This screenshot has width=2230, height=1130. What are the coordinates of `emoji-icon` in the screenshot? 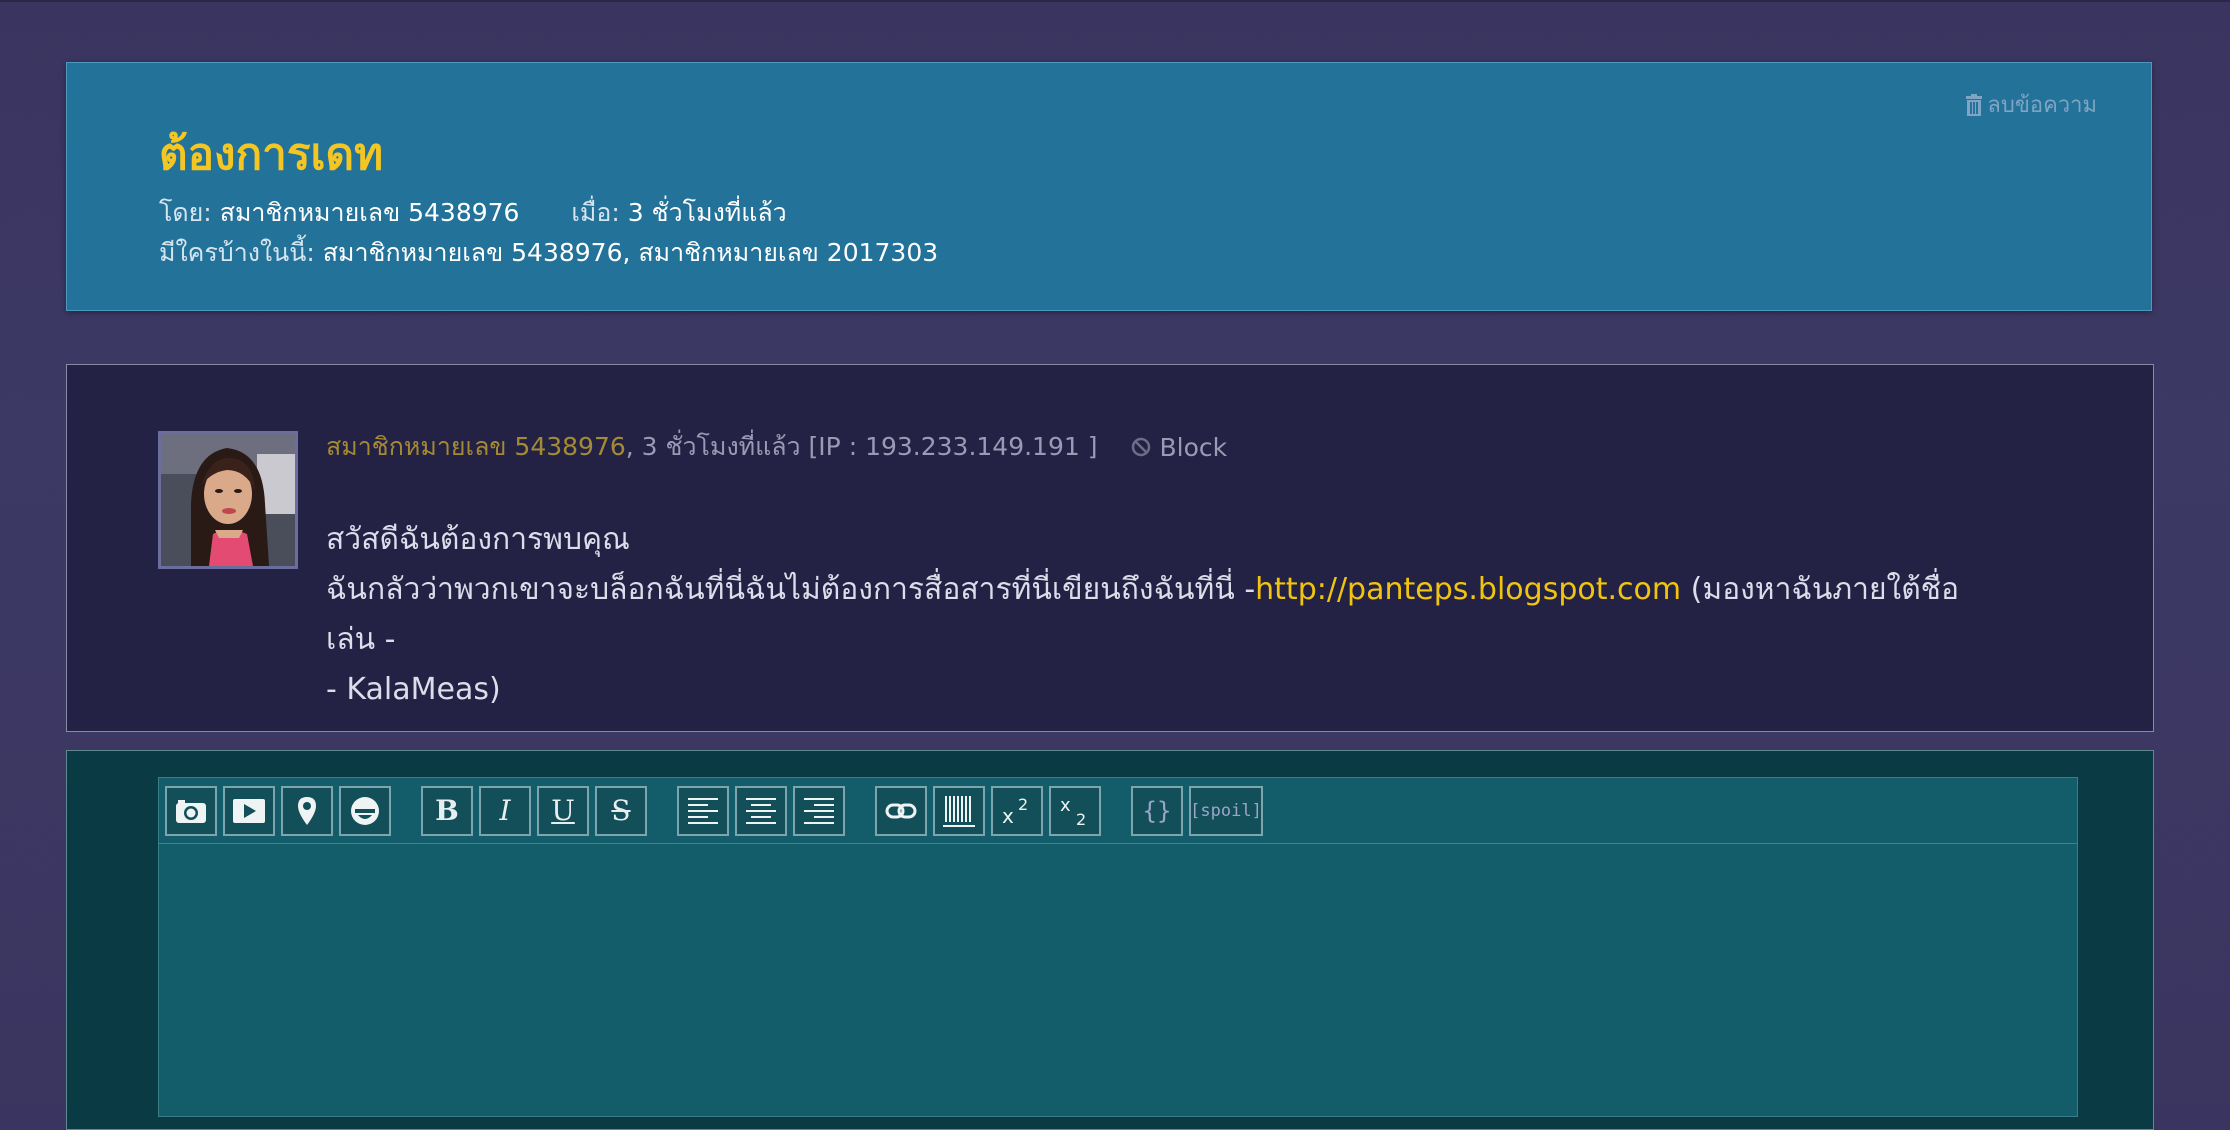 It's located at (365, 810).